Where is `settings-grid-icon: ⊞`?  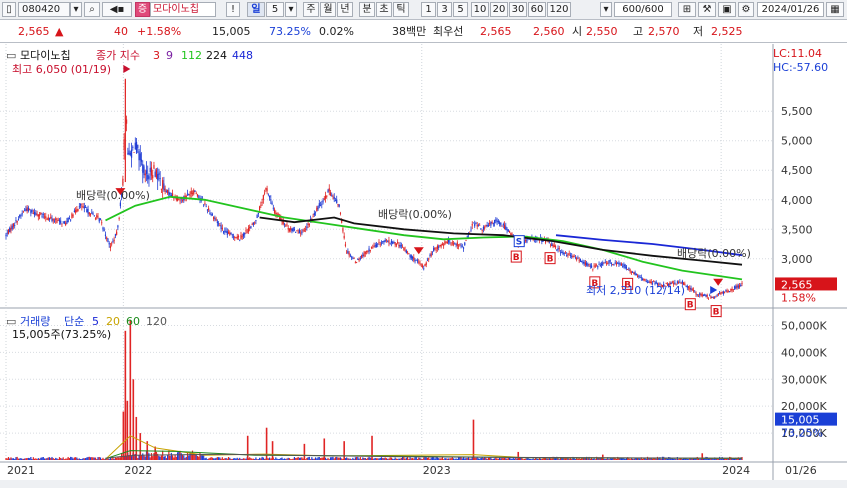 settings-grid-icon: ⊞ is located at coordinates (687, 9).